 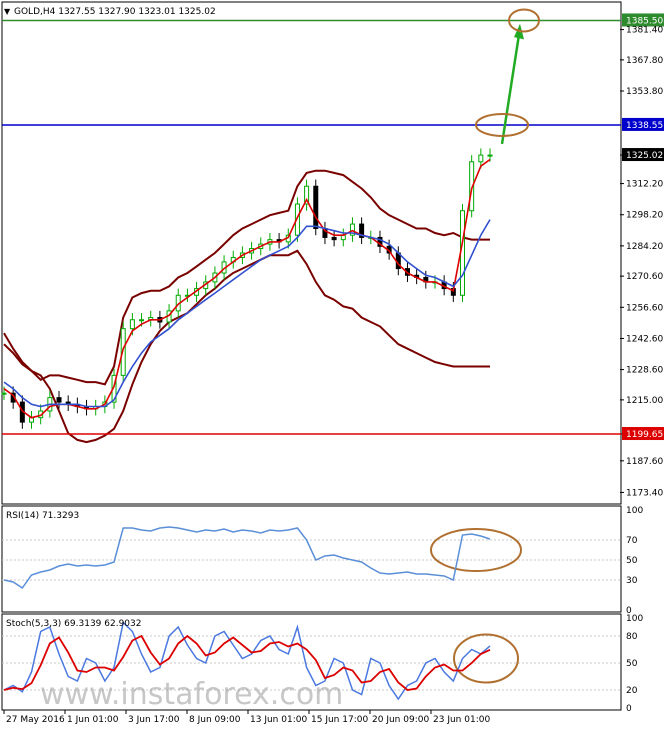 What do you see at coordinates (115, 12) in the screenshot?
I see `instrument-header: GOLD,H4 1327.55 1327.90 1323.01 1325.02` at bounding box center [115, 12].